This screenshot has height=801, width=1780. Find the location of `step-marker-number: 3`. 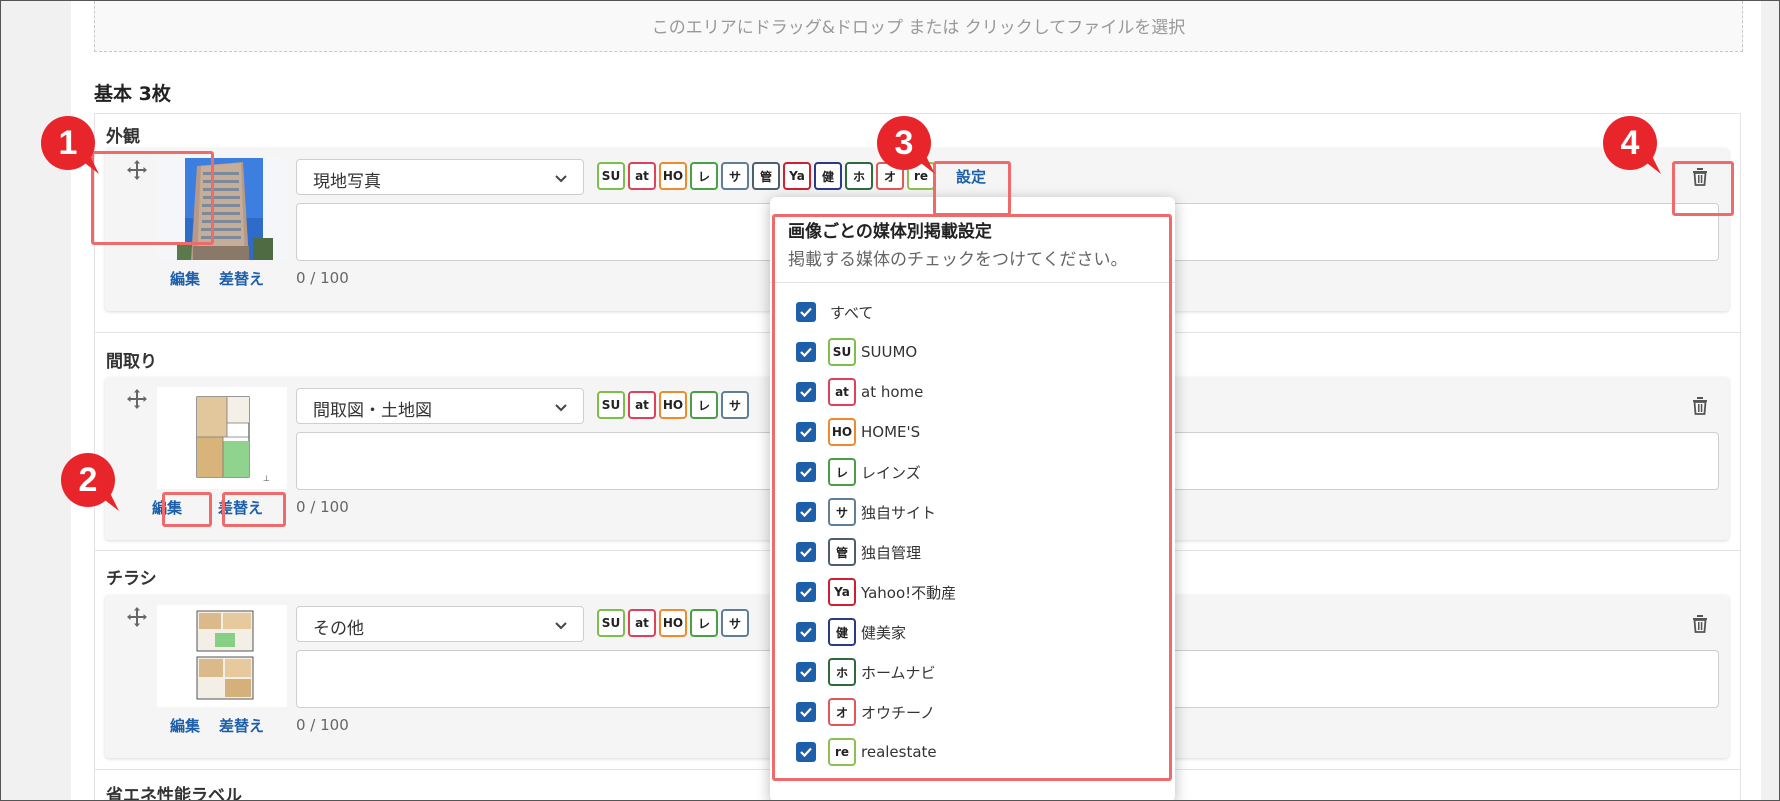

step-marker-number: 3 is located at coordinates (904, 143).